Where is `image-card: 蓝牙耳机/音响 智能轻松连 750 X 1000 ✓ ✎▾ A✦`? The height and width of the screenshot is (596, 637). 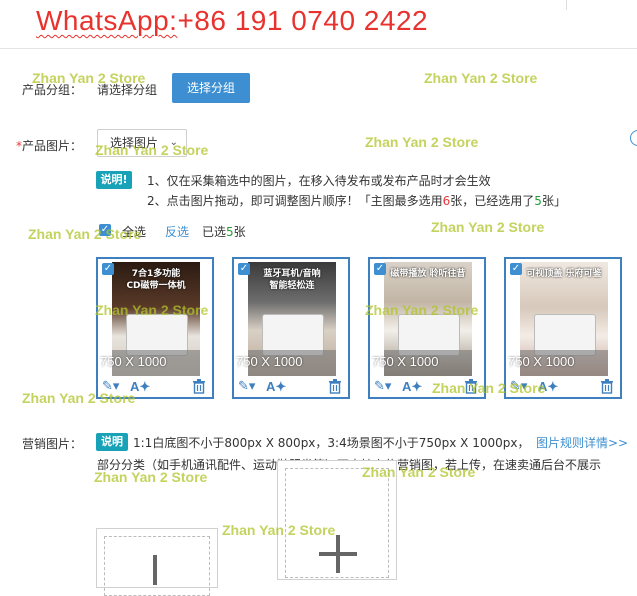
image-card: 蓝牙耳机/音响 智能轻松连 750 X 1000 ✓ ✎▾ A✦ is located at coordinates (291, 328).